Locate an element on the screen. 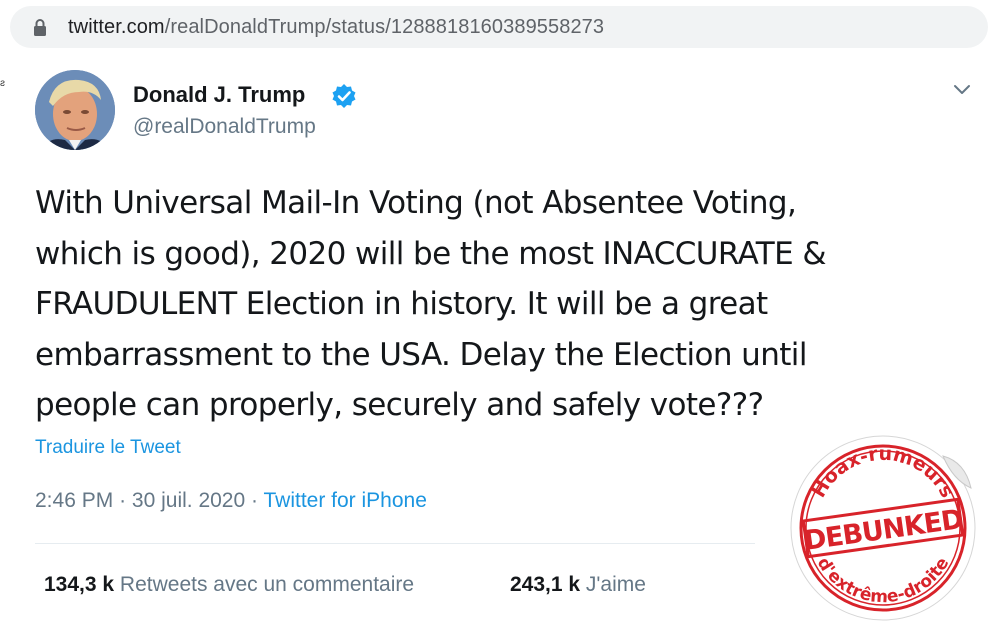  likes-count: 243,1 k is located at coordinates (545, 584).